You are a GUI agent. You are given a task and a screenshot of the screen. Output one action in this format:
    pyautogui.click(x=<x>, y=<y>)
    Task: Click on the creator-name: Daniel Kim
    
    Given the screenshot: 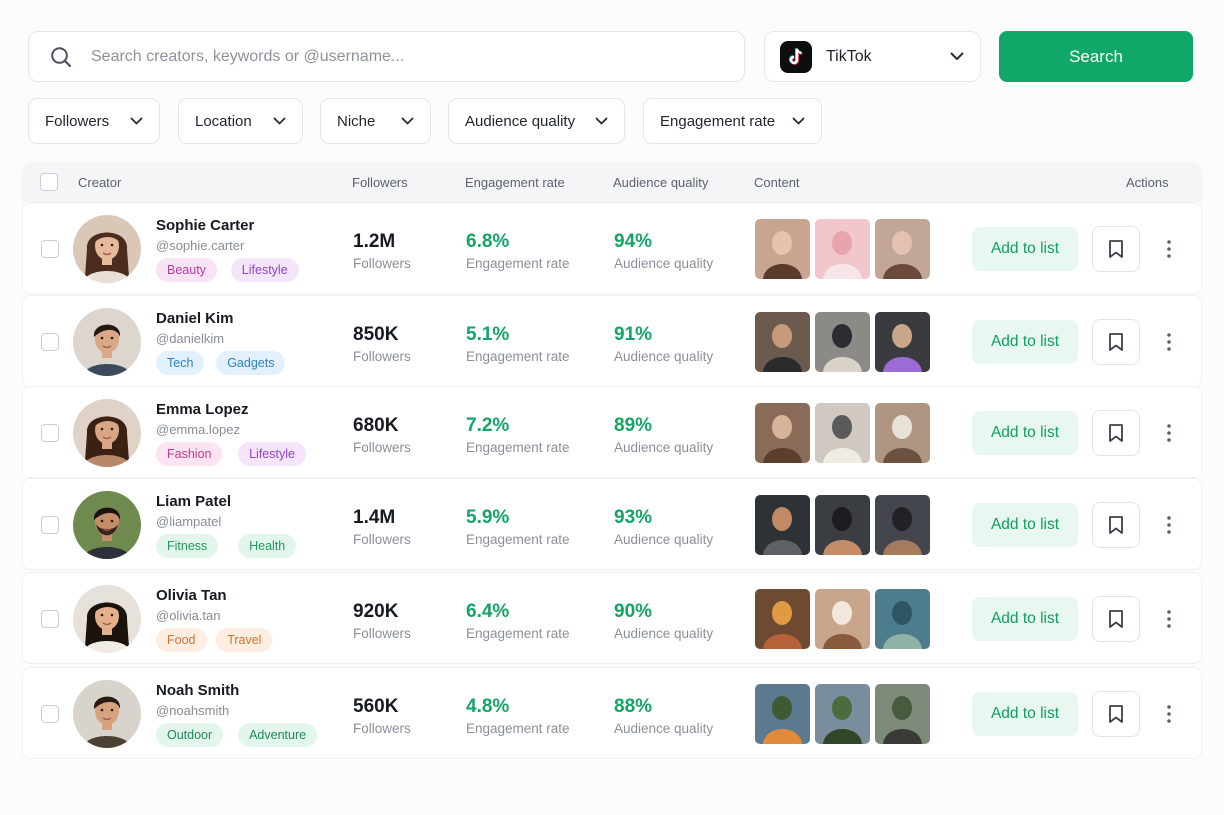 What is the action you would take?
    pyautogui.click(x=195, y=318)
    